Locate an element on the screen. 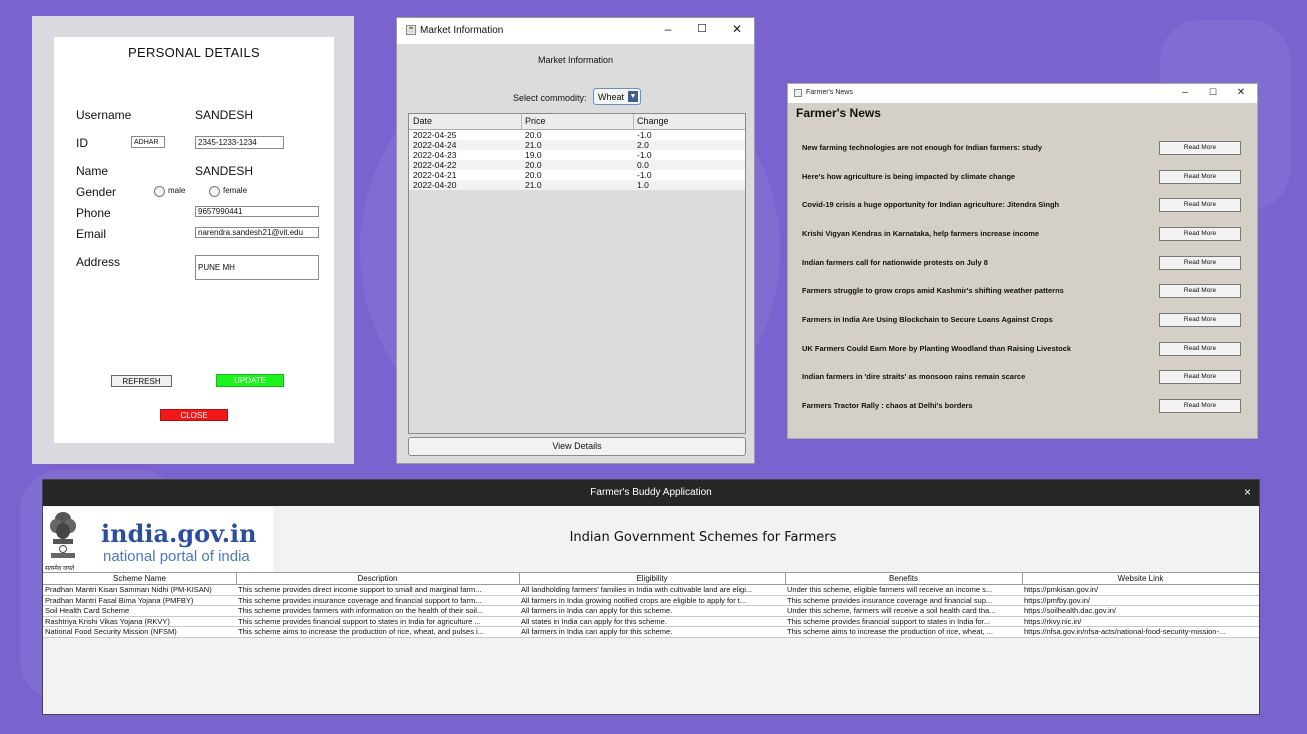  commodity-select: Wheat ▼ is located at coordinates (617, 96).